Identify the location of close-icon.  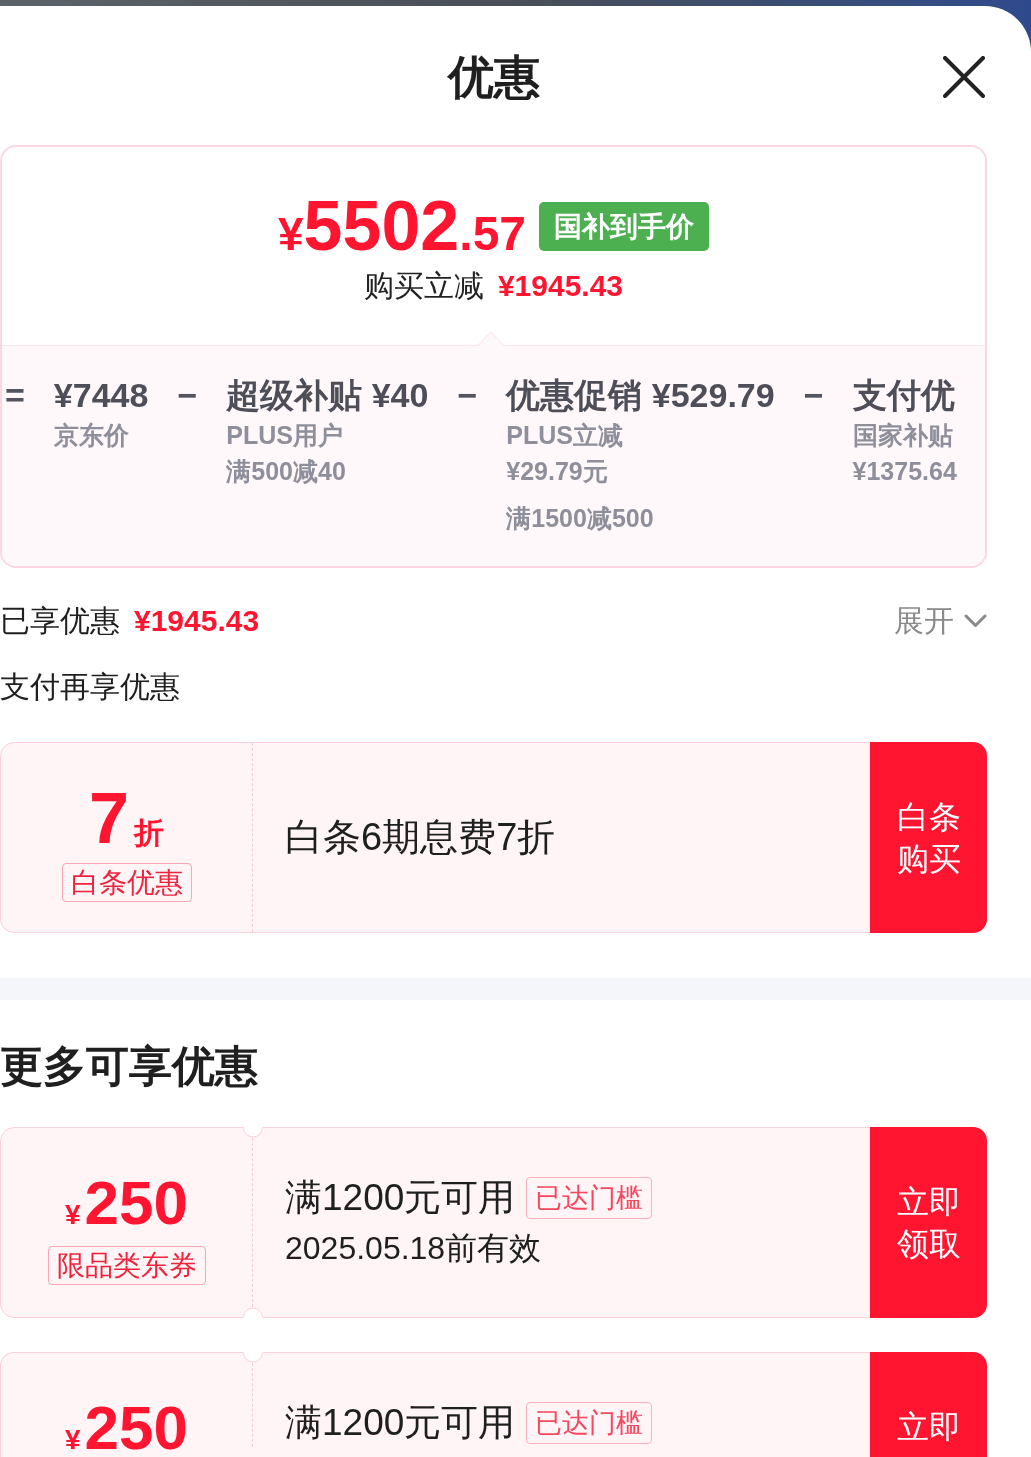
(964, 77).